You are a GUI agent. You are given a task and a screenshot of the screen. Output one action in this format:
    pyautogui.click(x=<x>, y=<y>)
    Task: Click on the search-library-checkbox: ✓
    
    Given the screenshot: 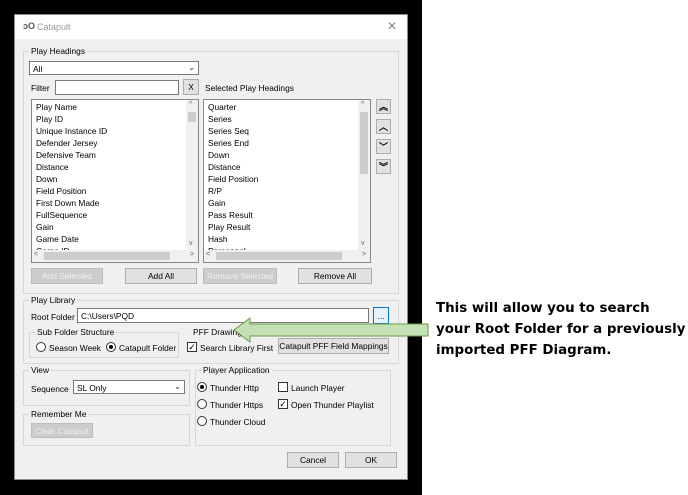 What is the action you would take?
    pyautogui.click(x=192, y=347)
    